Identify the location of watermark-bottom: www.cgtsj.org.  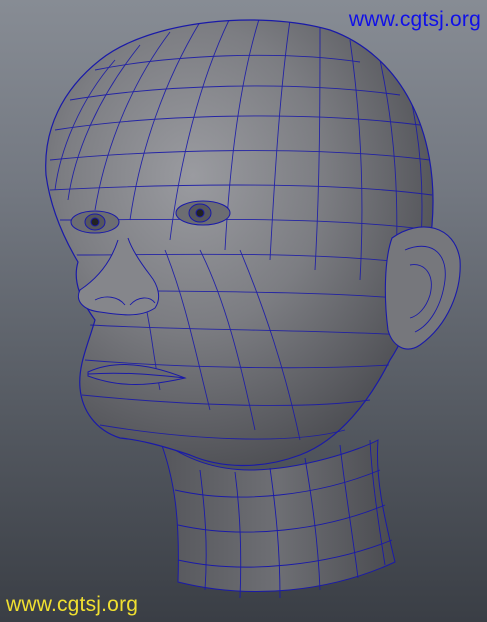
(72, 604).